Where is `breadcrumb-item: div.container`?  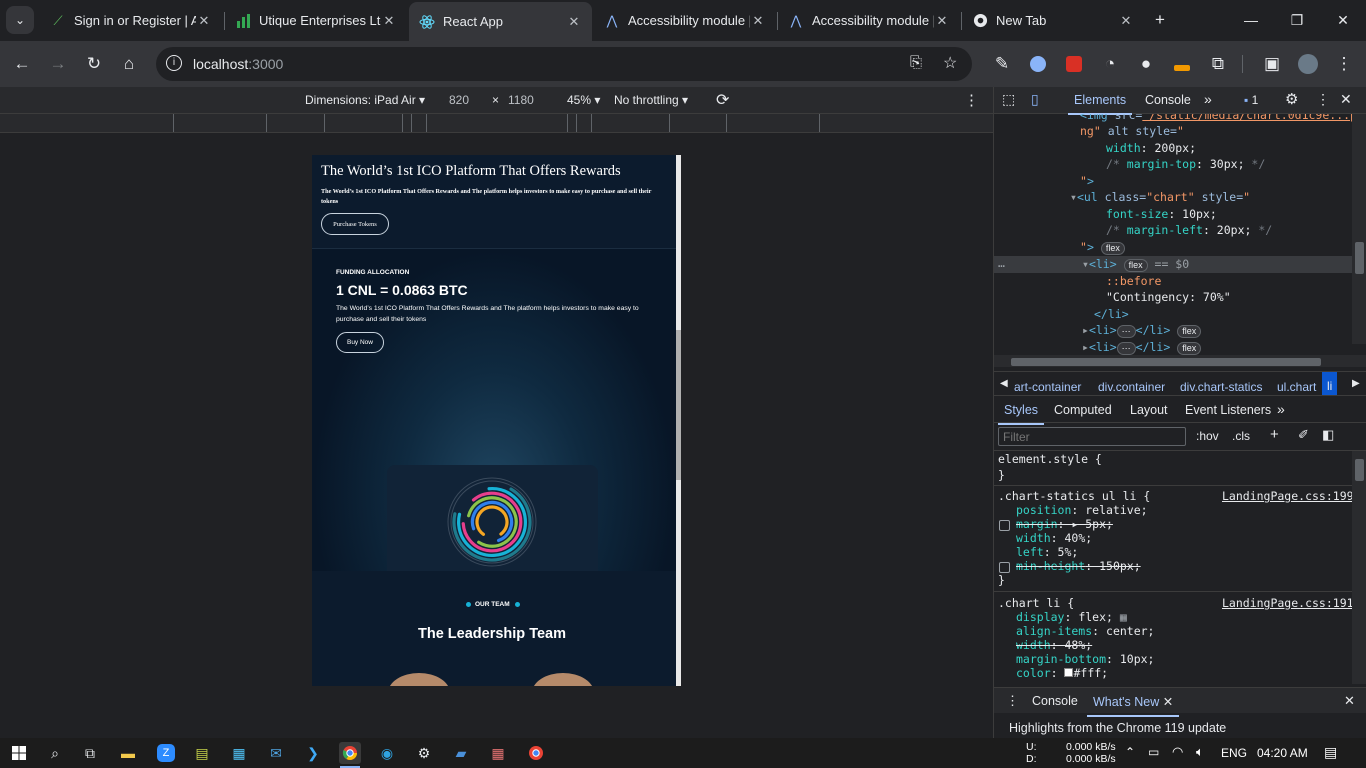 breadcrumb-item: div.container is located at coordinates (1131, 387).